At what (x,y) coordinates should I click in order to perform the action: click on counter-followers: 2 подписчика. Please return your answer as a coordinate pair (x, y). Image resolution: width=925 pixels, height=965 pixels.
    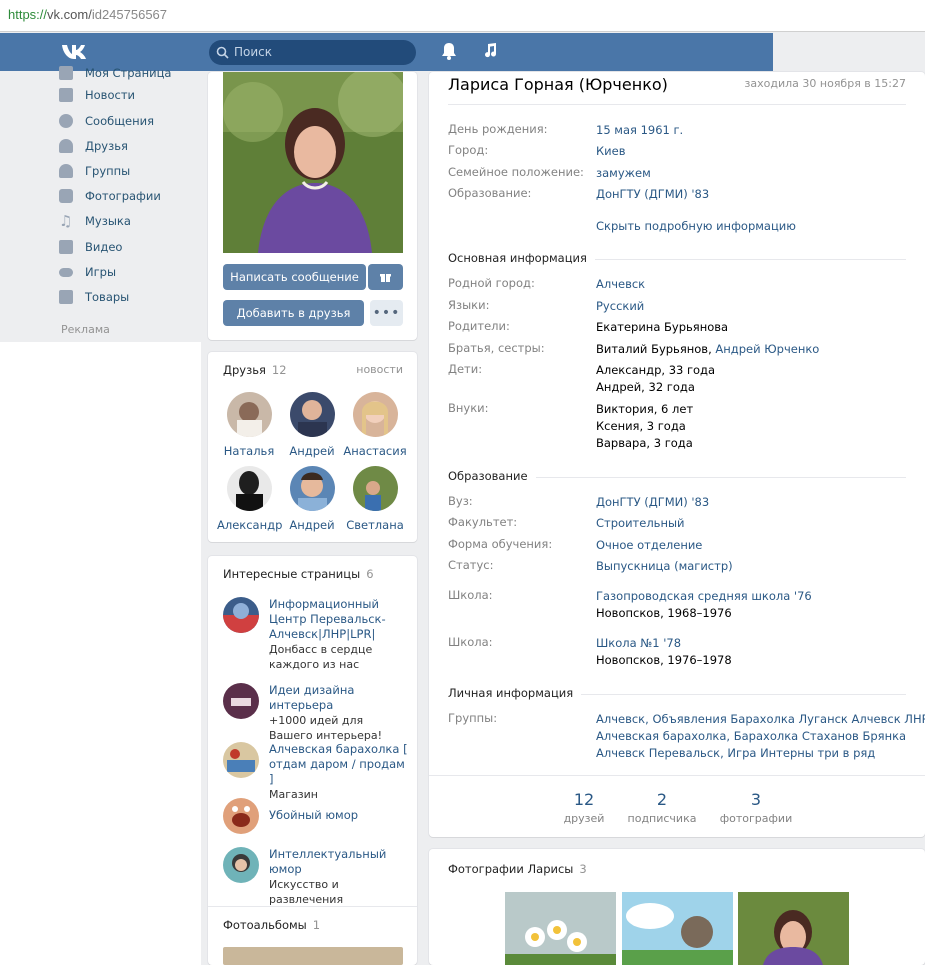
    Looking at the image, I should click on (662, 807).